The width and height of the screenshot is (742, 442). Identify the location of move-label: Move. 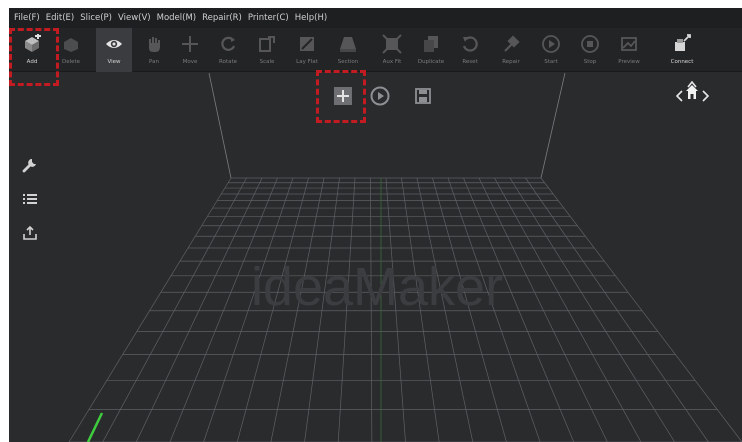
(190, 62).